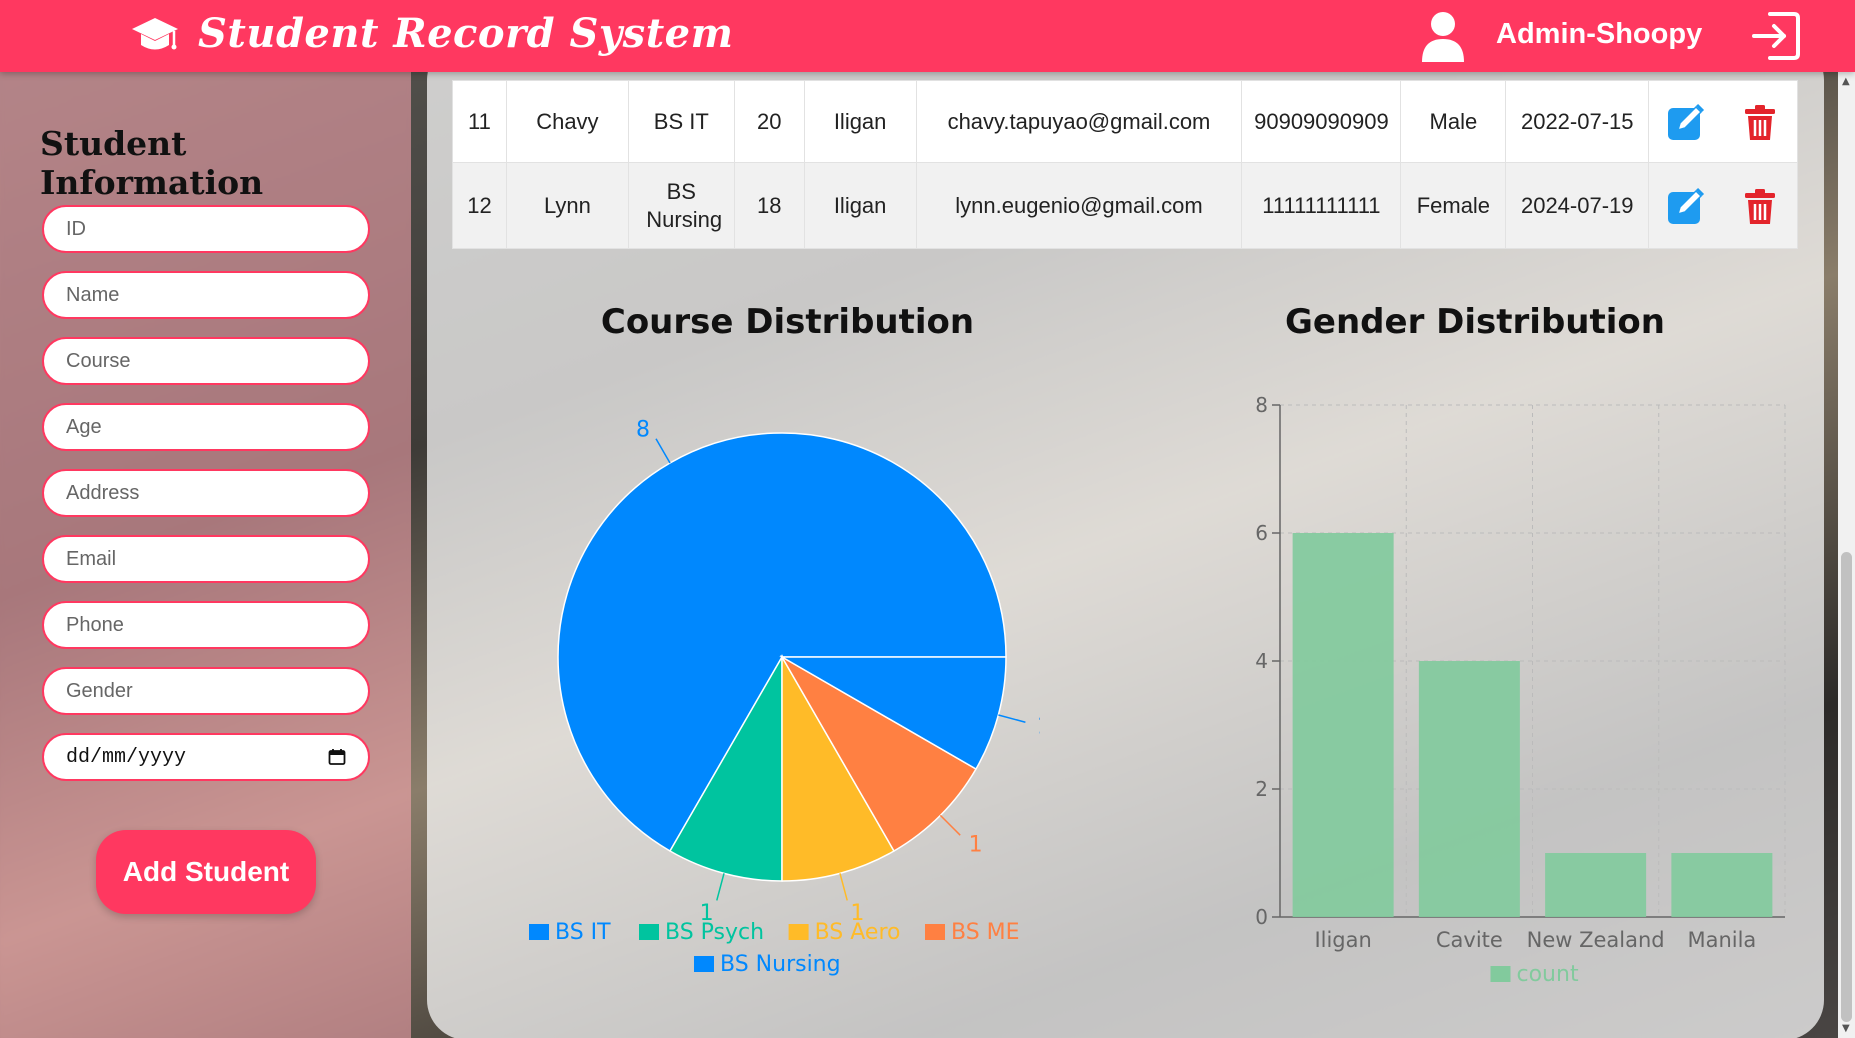  What do you see at coordinates (714, 932) in the screenshot?
I see `legend-item: BS Psych` at bounding box center [714, 932].